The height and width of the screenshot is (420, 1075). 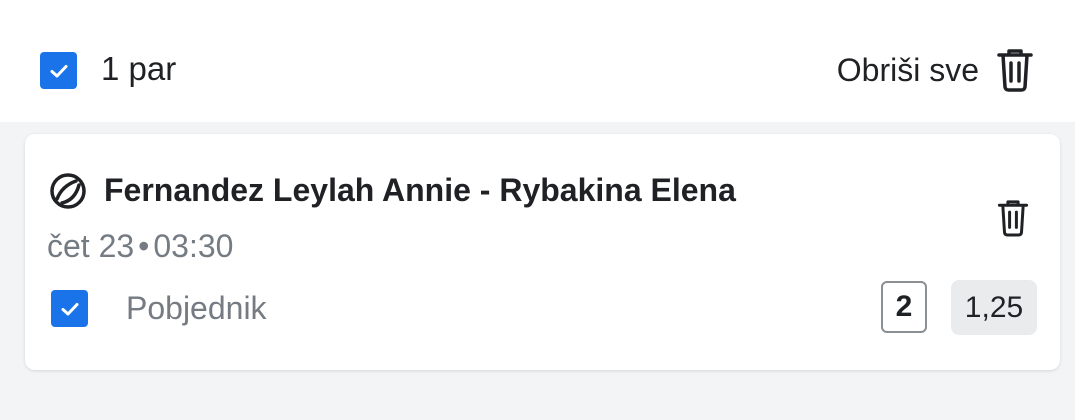 I want to click on clear-all-button: Obriši sve, so click(x=936, y=70).